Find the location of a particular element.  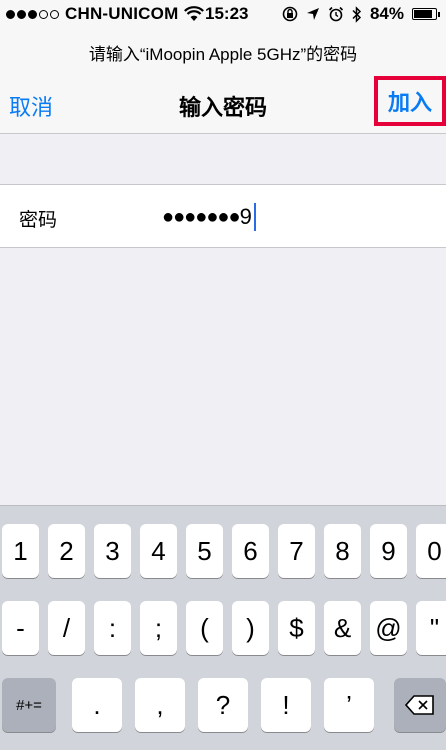

battery-fill is located at coordinates (423, 14).